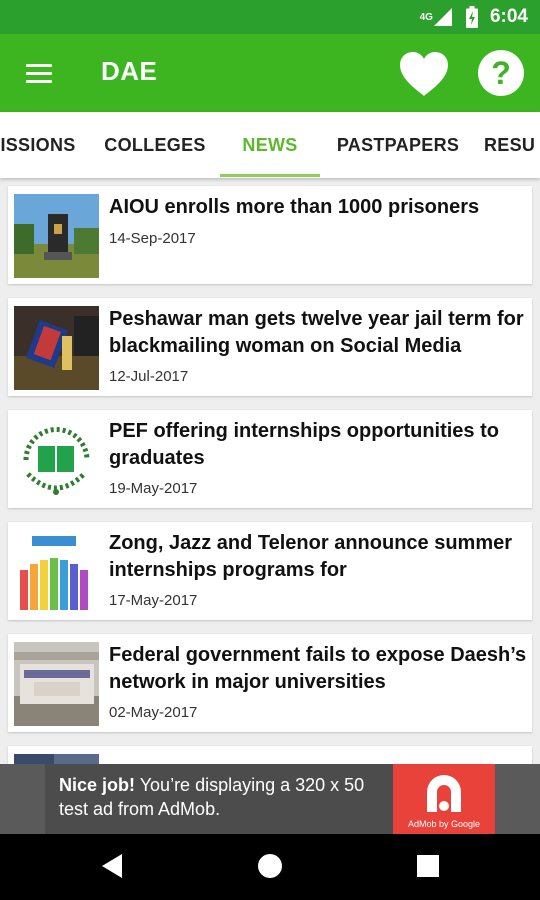  I want to click on navigation-bar, so click(270, 867).